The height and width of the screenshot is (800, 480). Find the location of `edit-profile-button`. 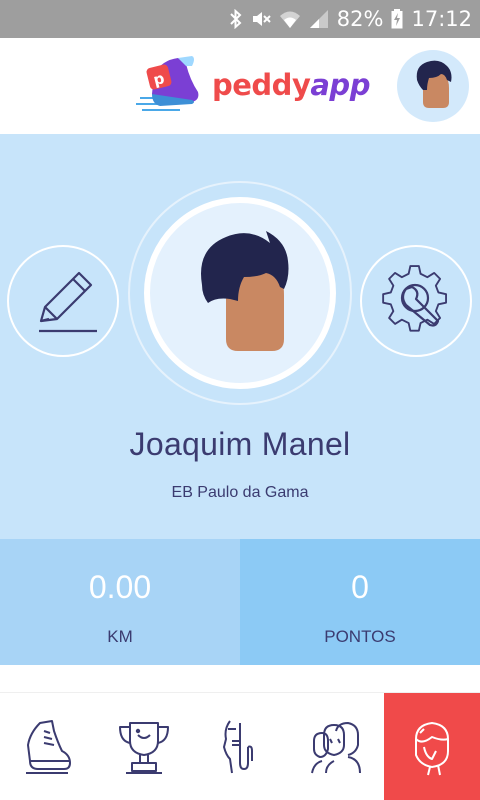

edit-profile-button is located at coordinates (63, 301).